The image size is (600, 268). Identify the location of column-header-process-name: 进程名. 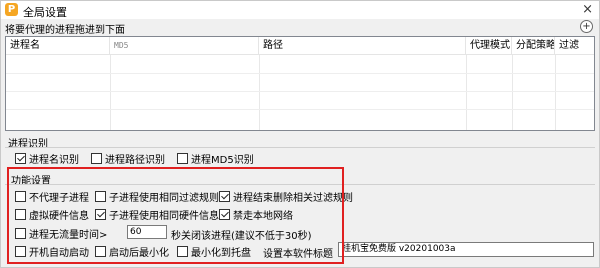
(58, 46).